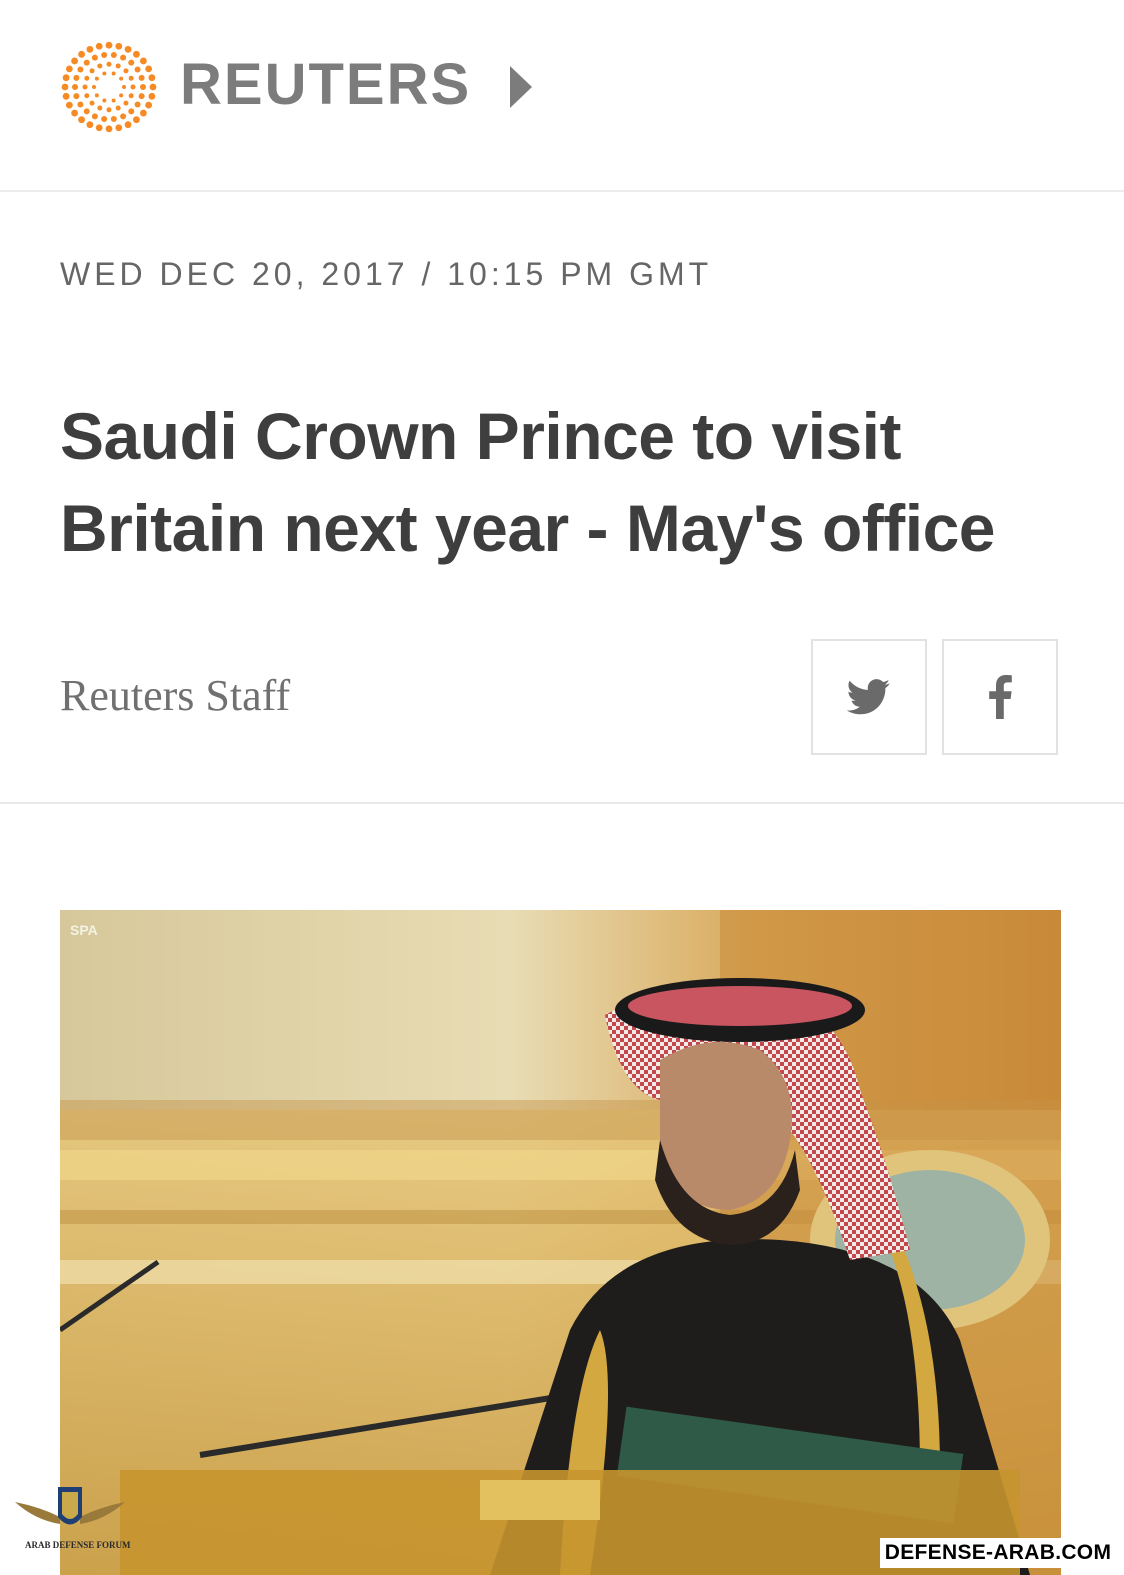 The image size is (1124, 1575). What do you see at coordinates (521, 87) in the screenshot?
I see `play-arrow-icon` at bounding box center [521, 87].